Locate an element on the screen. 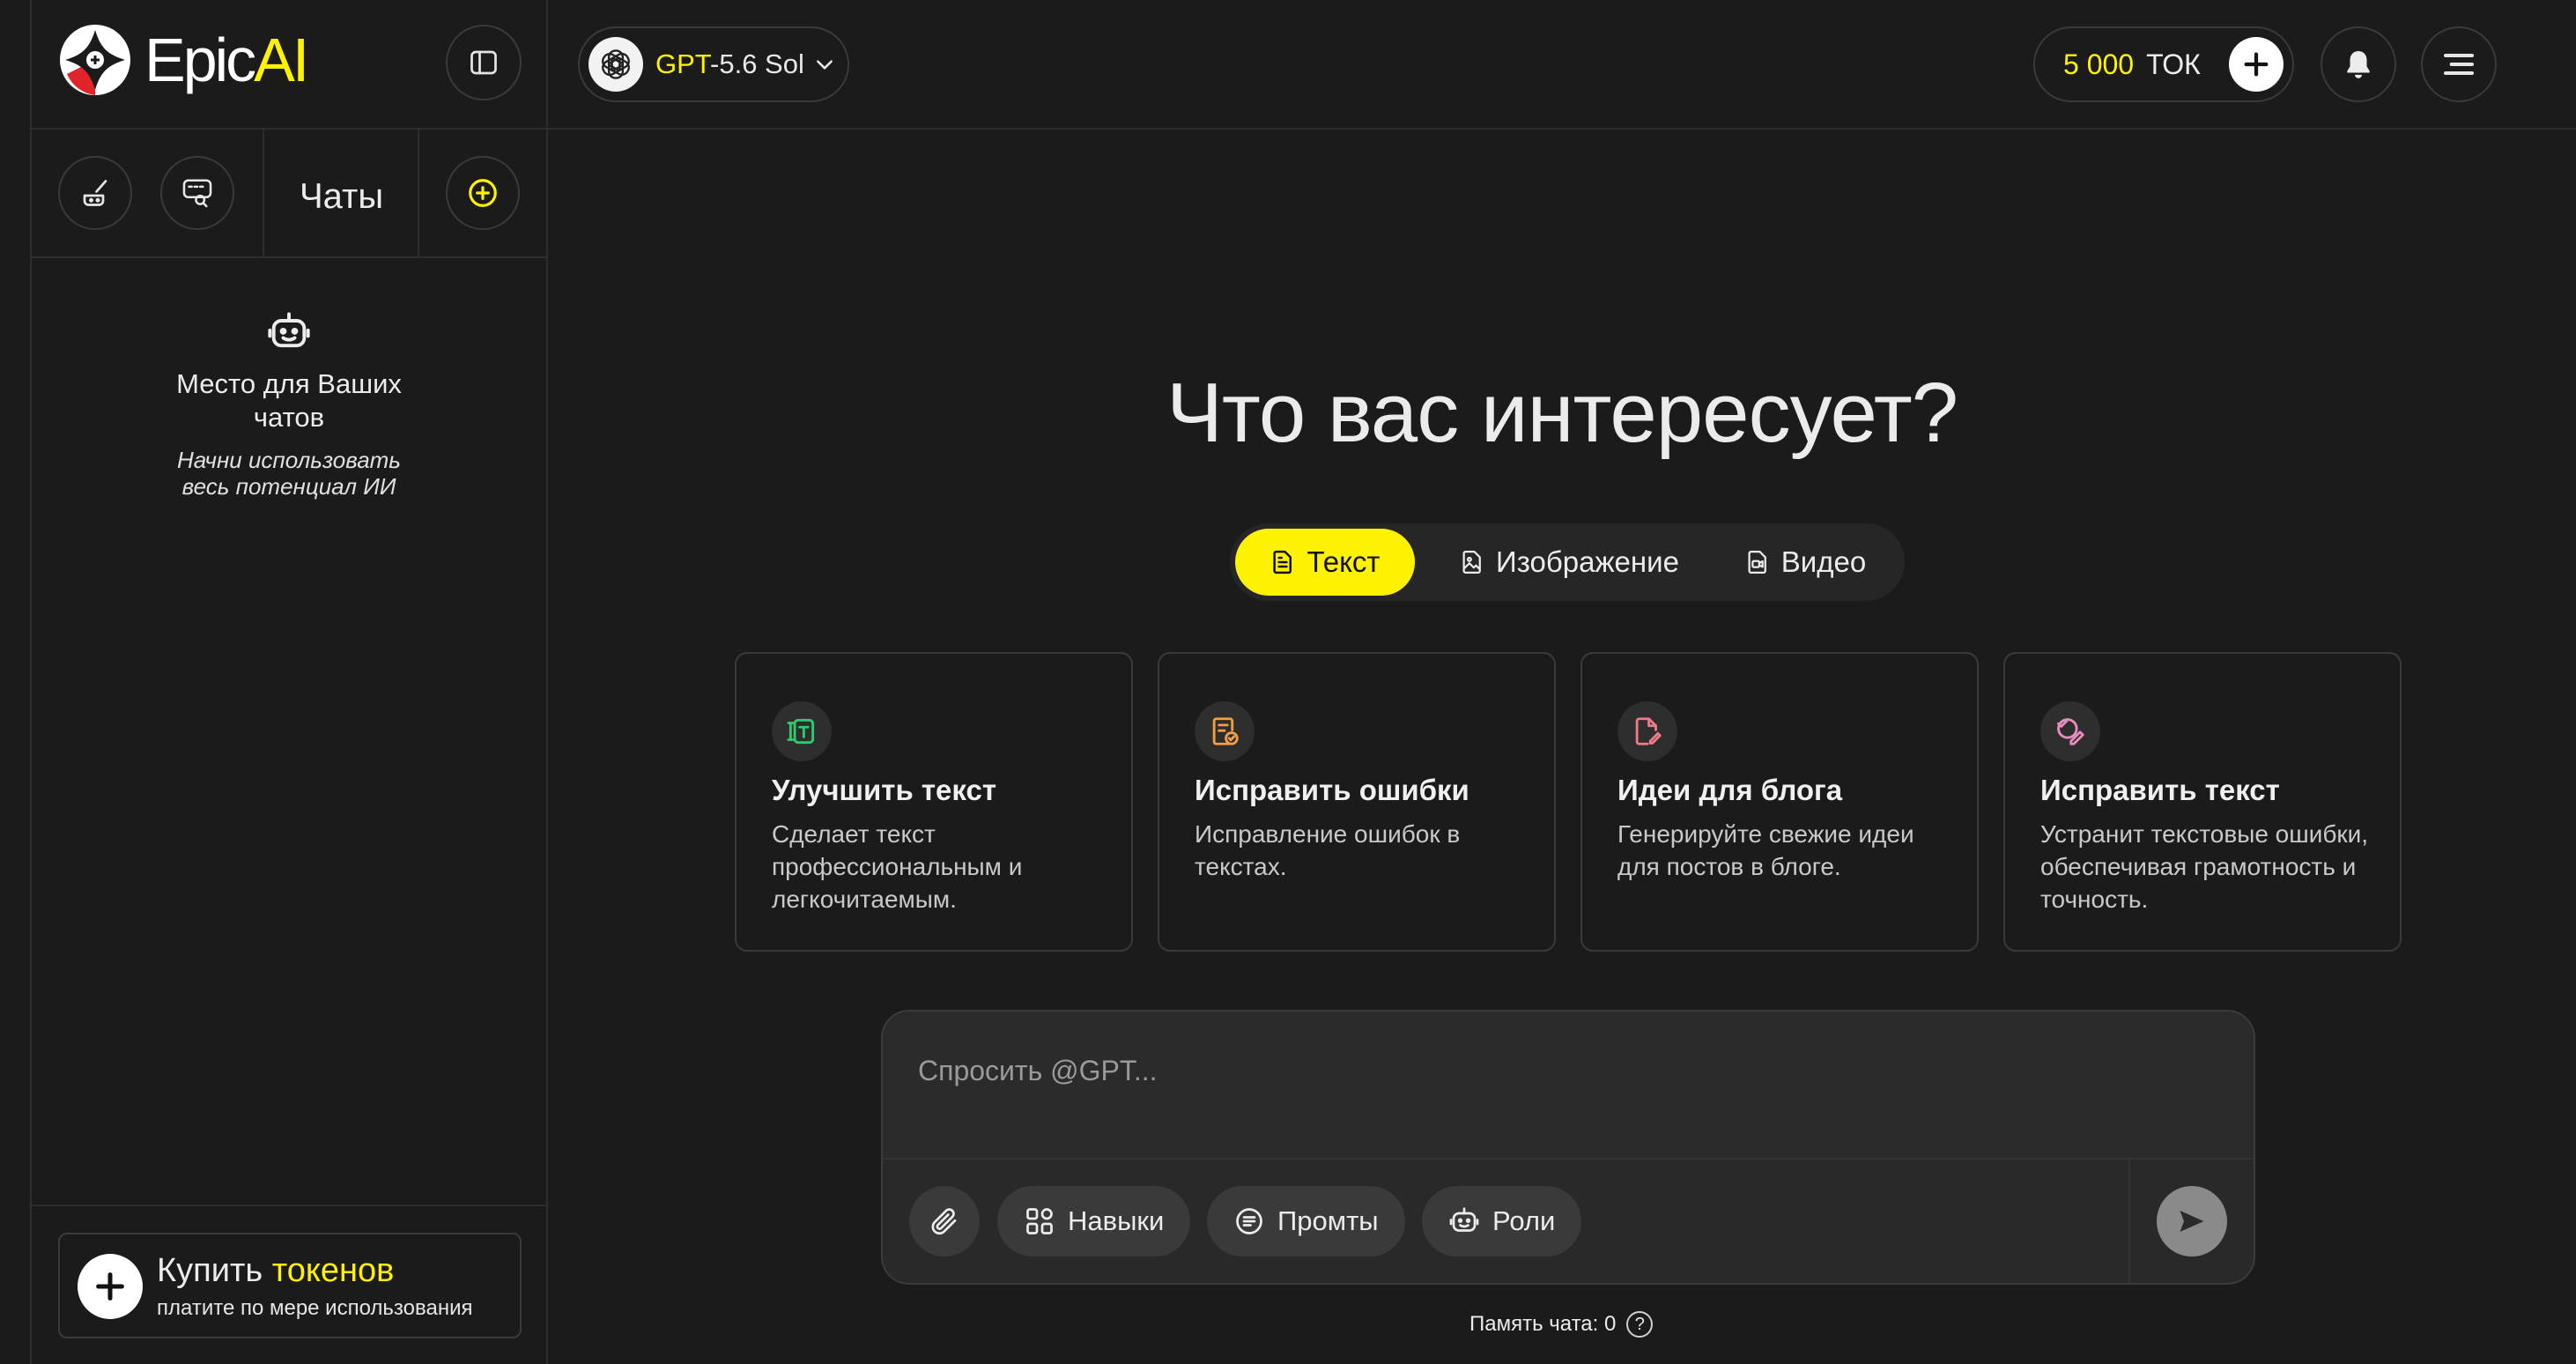 The image size is (2576, 1364). buy-tokens-subtitle: платите по мере использования is located at coordinates (315, 1308).